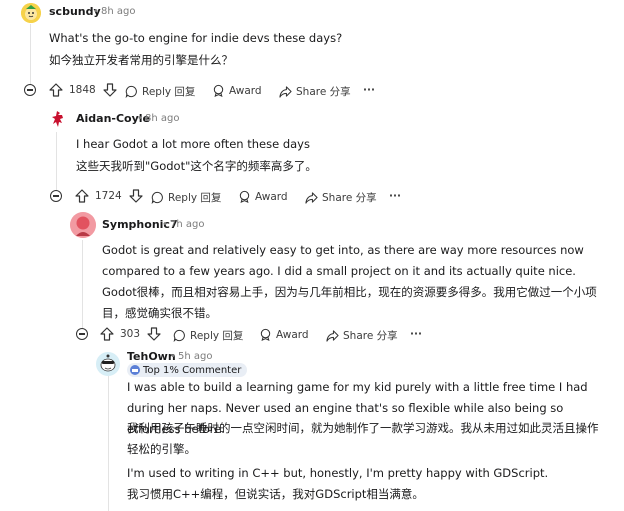 The width and height of the screenshot is (624, 511). I want to click on comment-text-zh: 如今独立开发者常用的引擎是什么？, so click(141, 60).